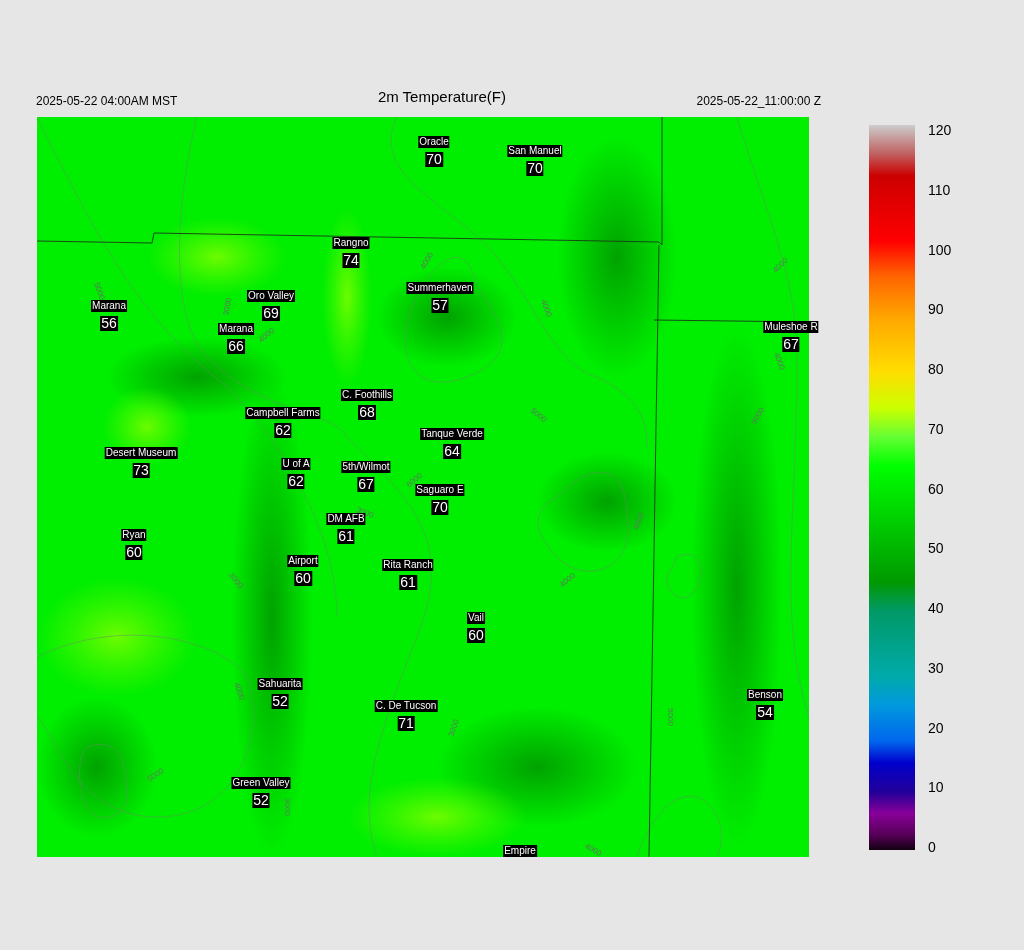 The height and width of the screenshot is (950, 1024). I want to click on station-name: Empire, so click(520, 851).